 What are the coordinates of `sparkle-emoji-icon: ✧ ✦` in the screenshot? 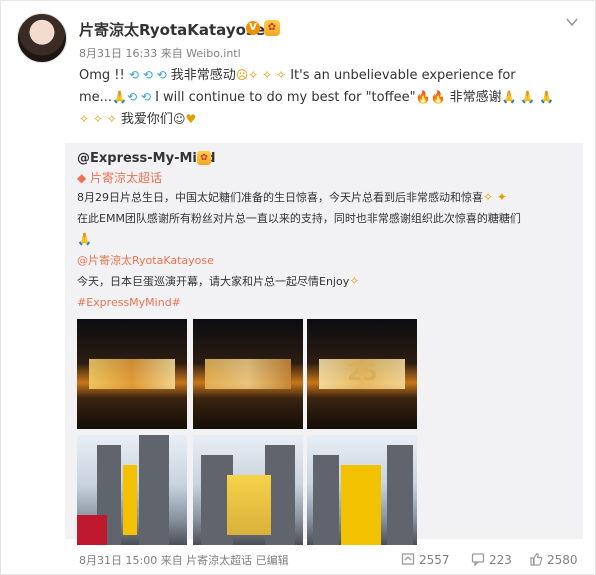 It's located at (495, 197).